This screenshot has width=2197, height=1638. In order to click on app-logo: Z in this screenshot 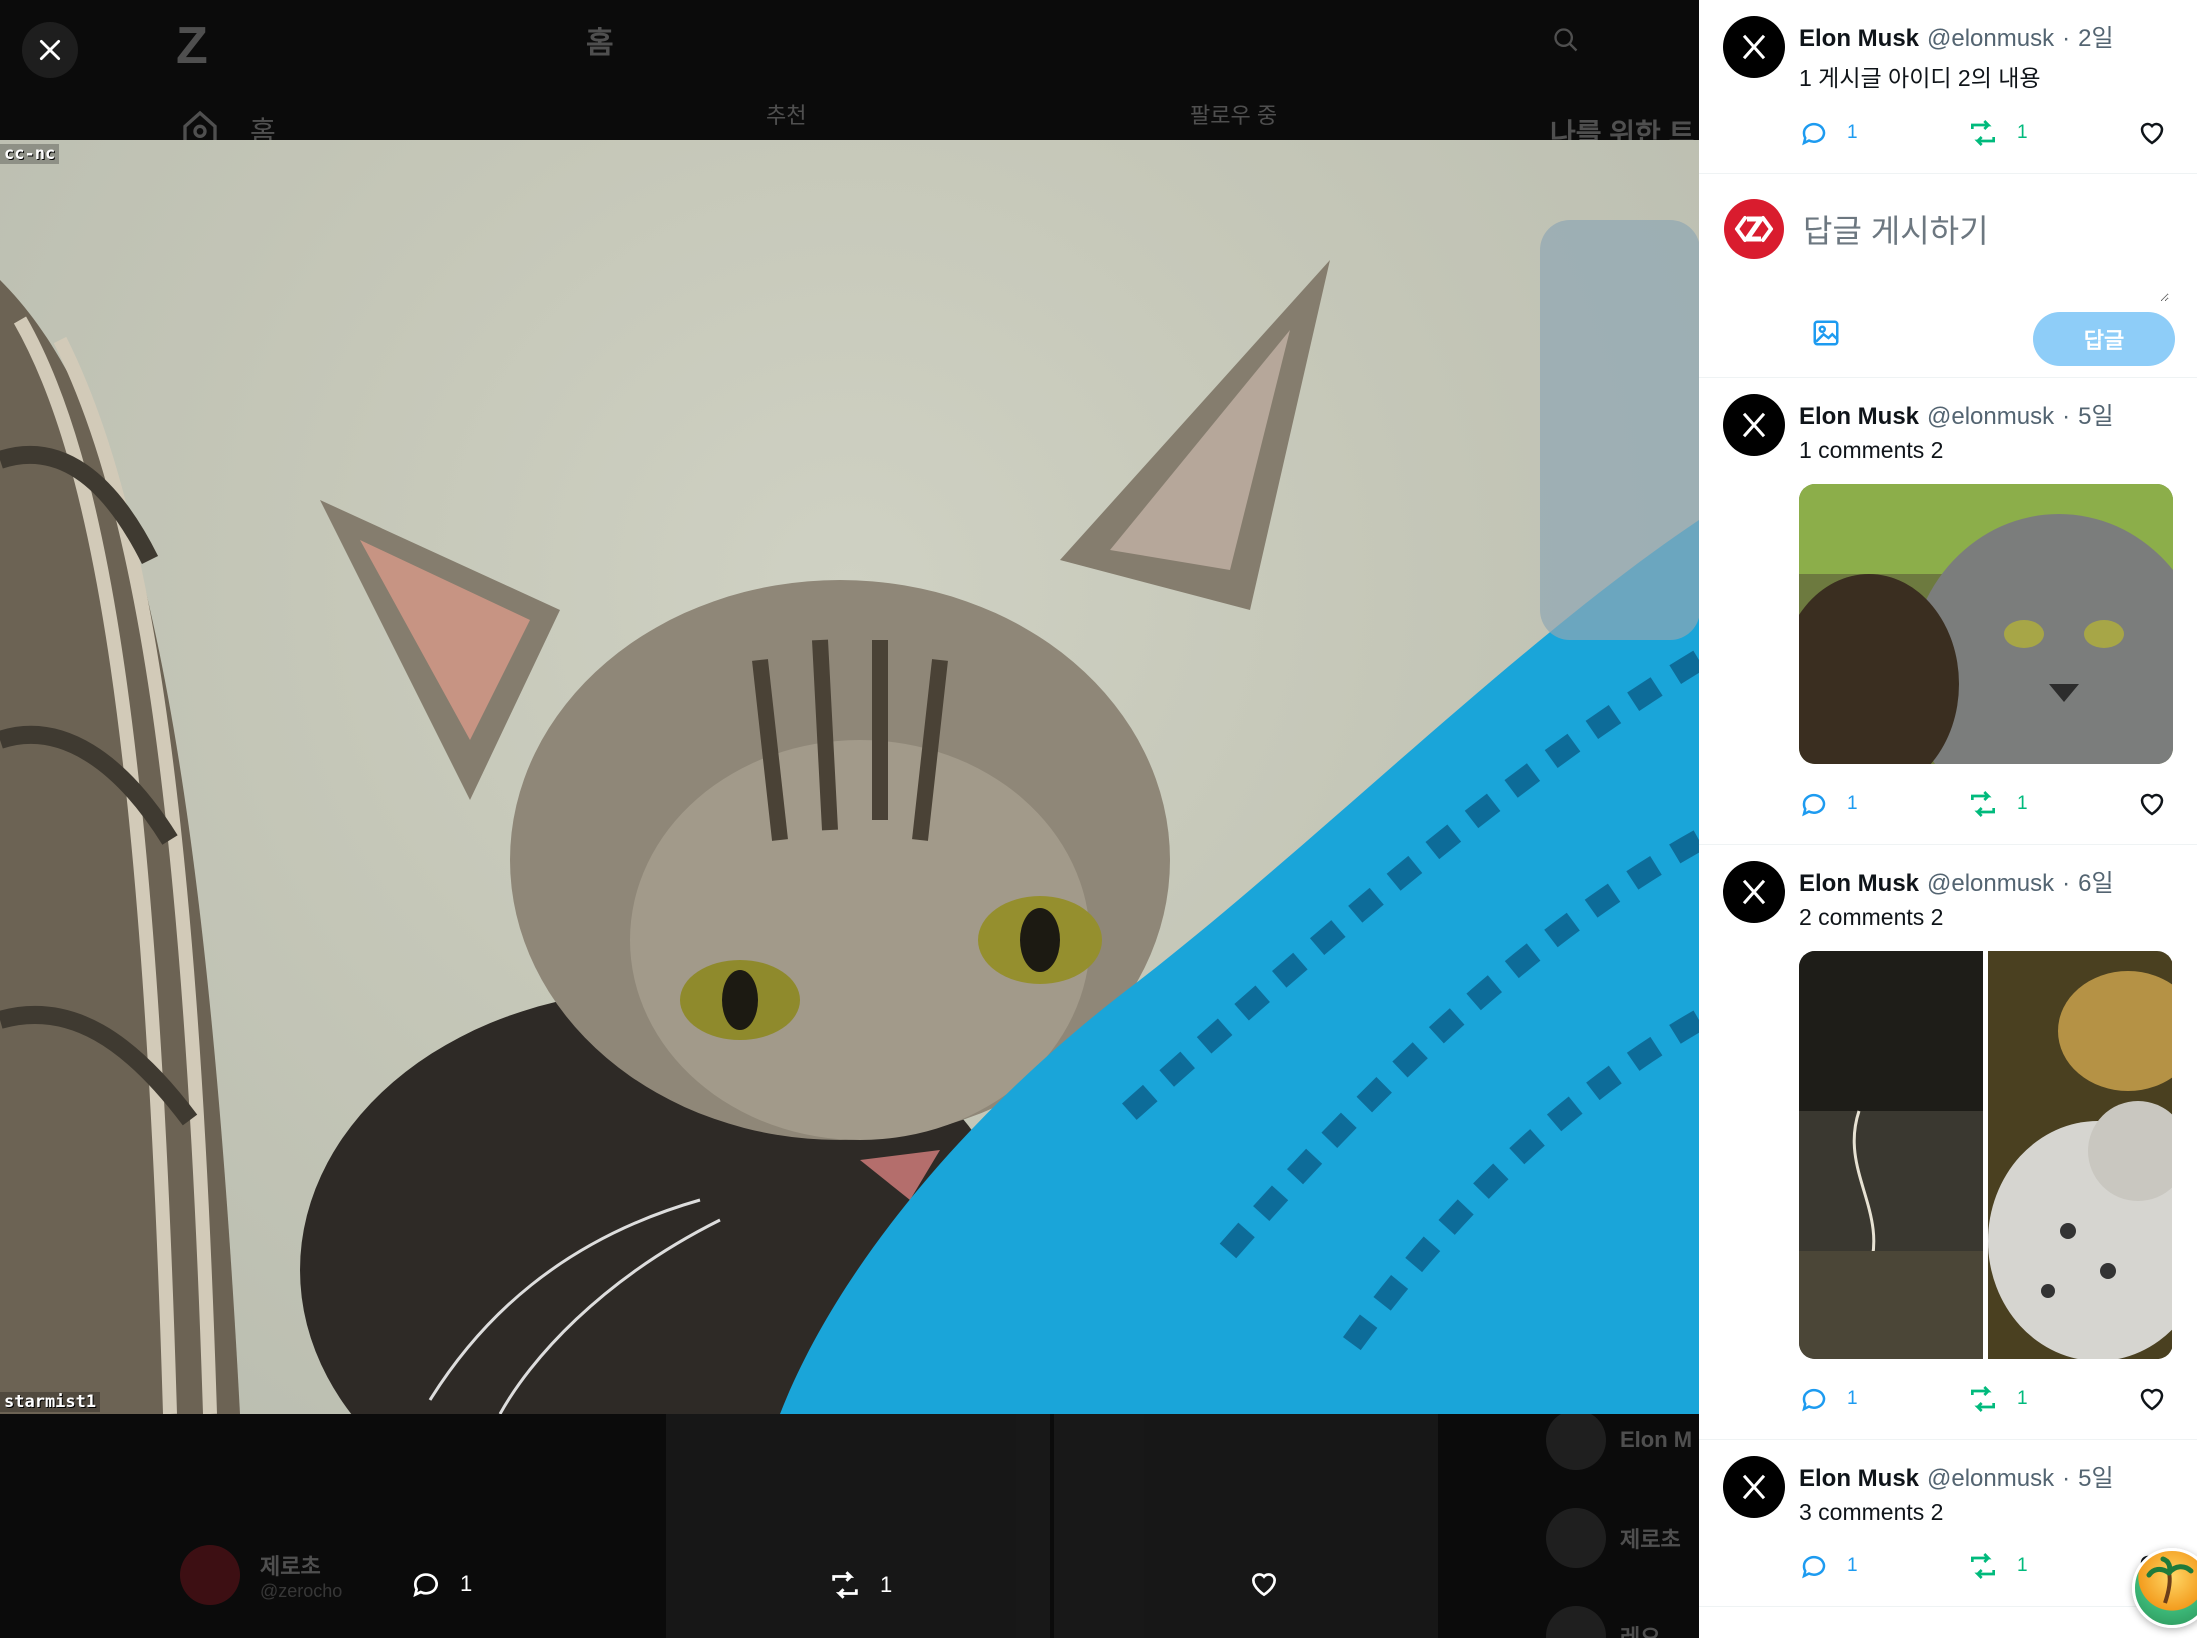, I will do `click(192, 46)`.